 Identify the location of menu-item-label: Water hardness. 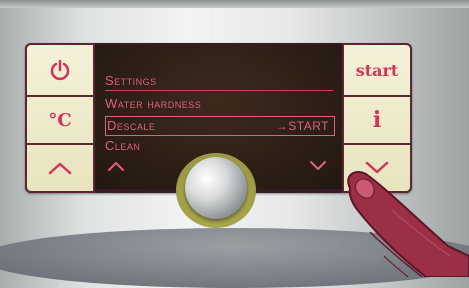
(153, 103).